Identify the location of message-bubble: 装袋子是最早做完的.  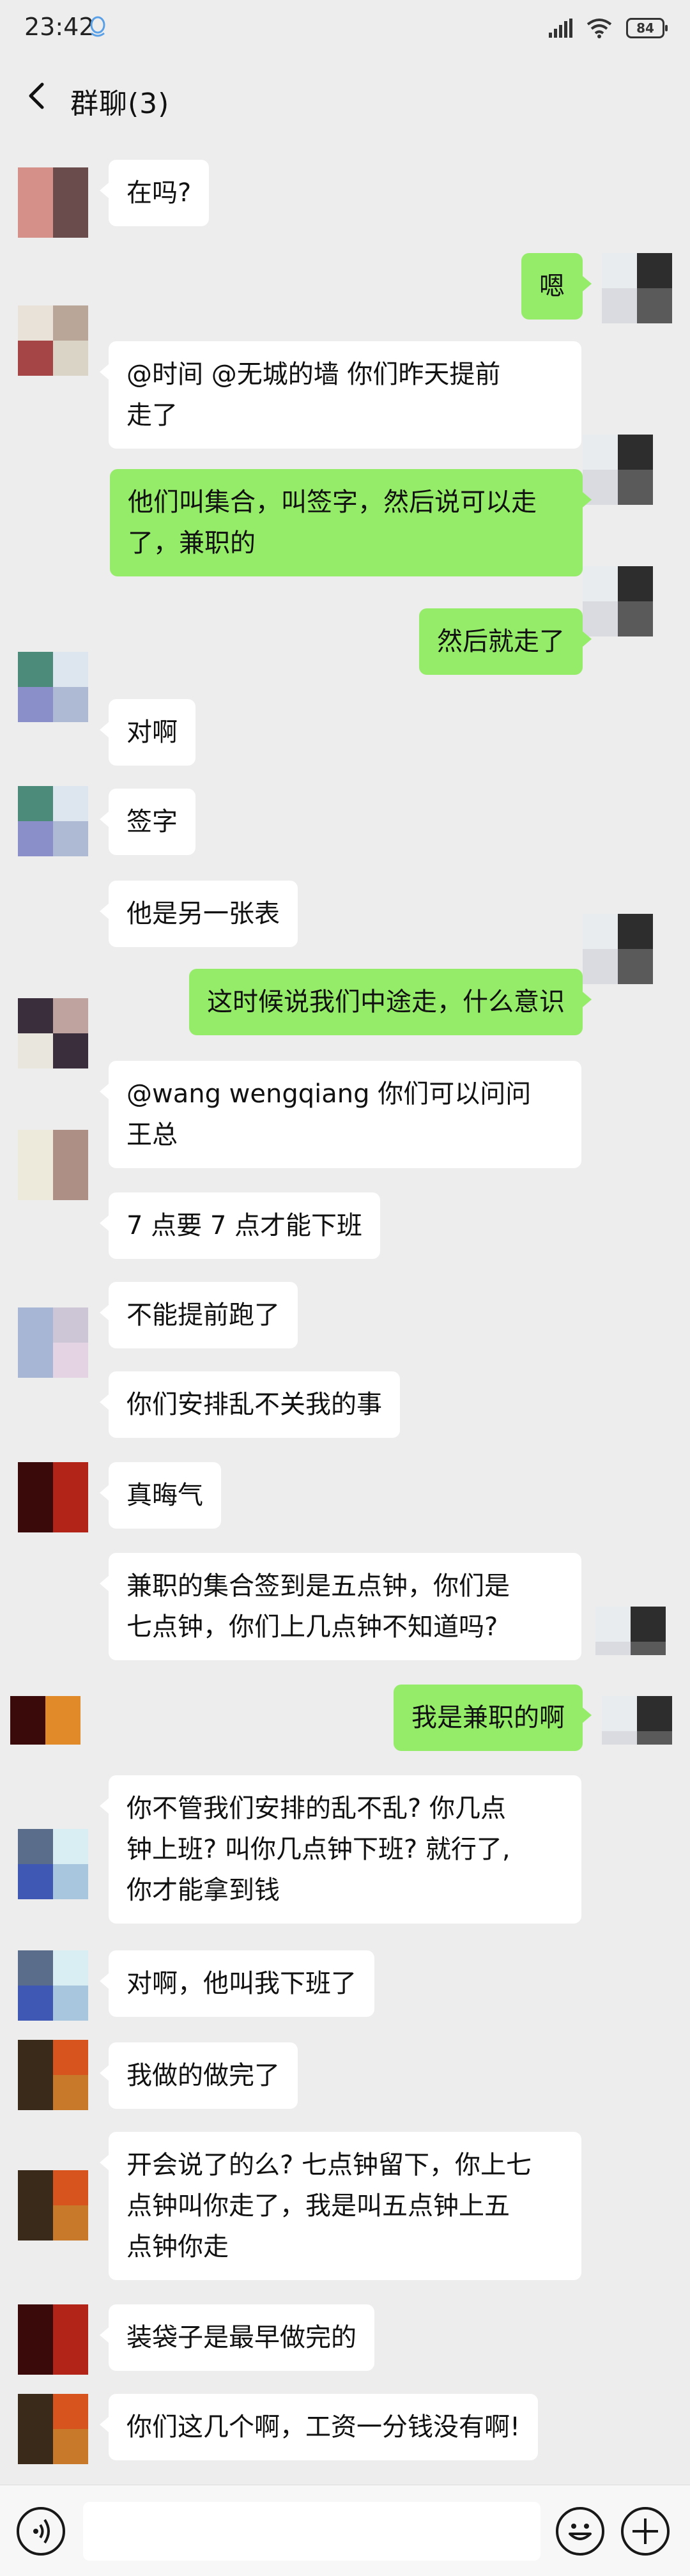
(237, 2337).